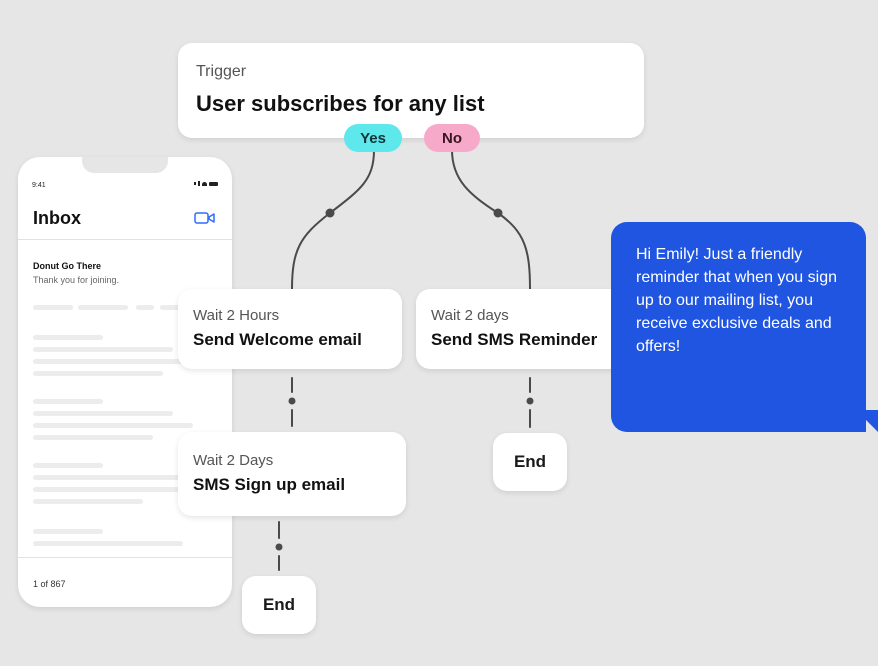 The width and height of the screenshot is (878, 666). Describe the element at coordinates (269, 484) in the screenshot. I see `step-action-label: SMS Sign up email` at that location.